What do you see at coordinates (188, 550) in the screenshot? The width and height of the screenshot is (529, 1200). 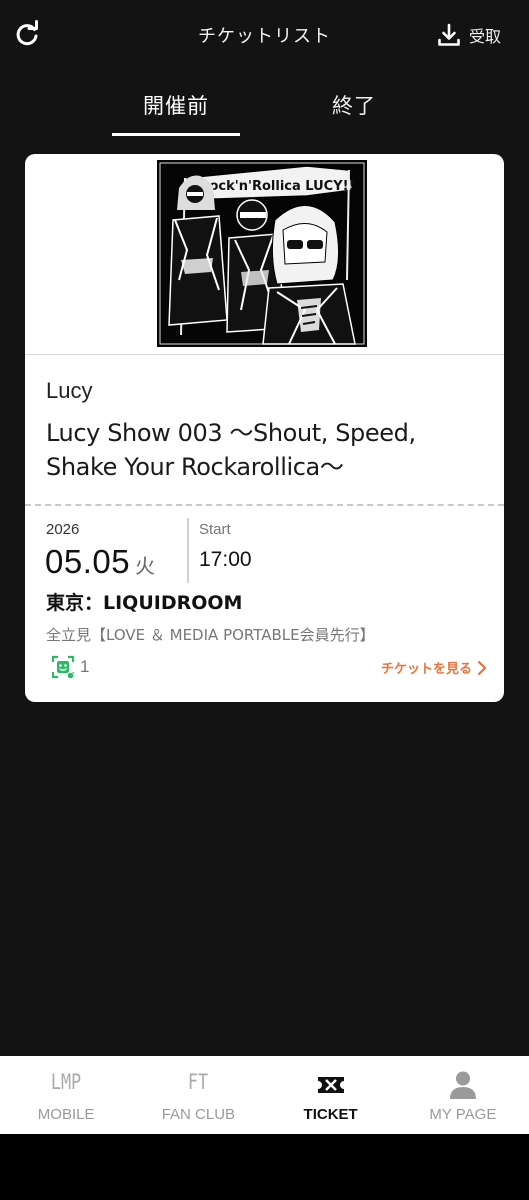 I see `date-separator` at bounding box center [188, 550].